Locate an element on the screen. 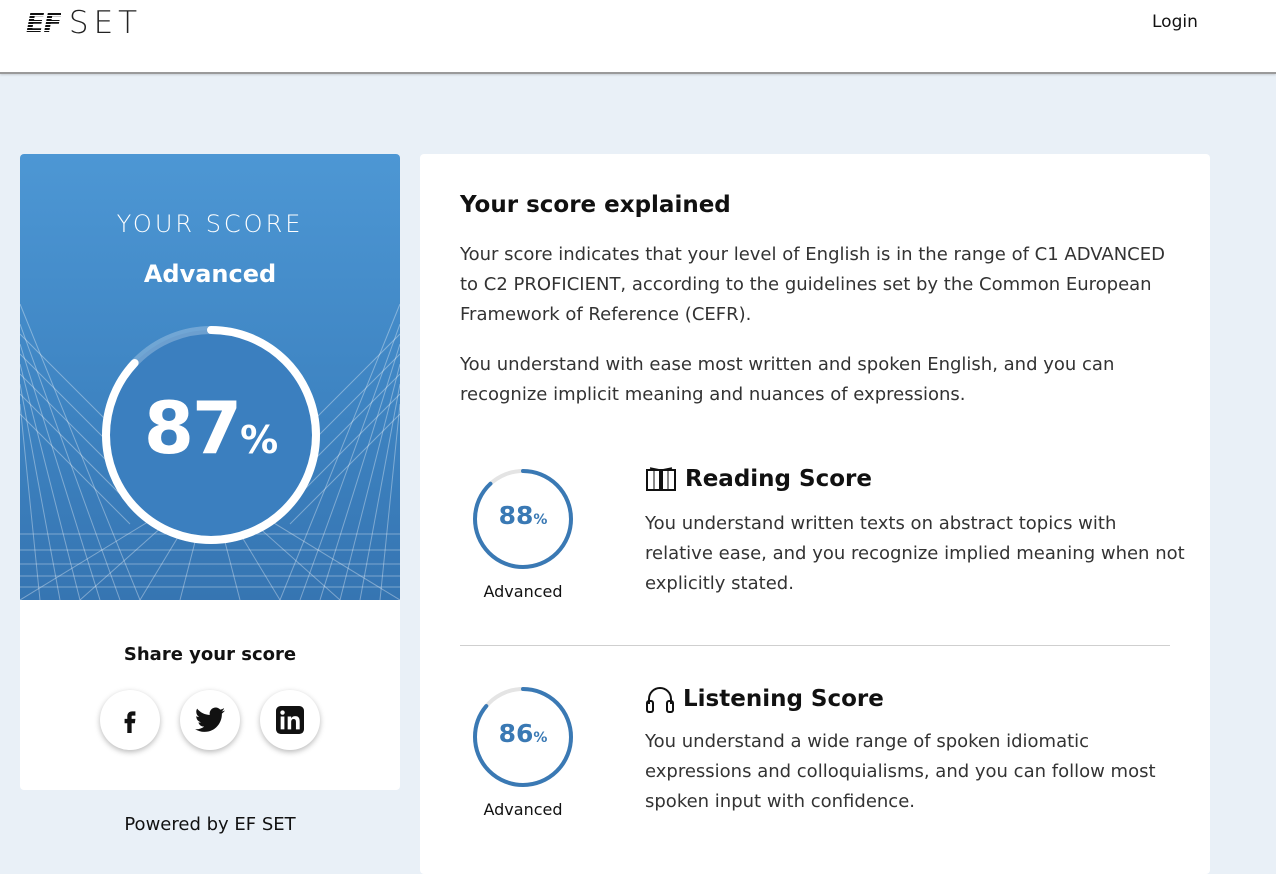 The image size is (1276, 874). listening-score-value: 86% is located at coordinates (523, 733).